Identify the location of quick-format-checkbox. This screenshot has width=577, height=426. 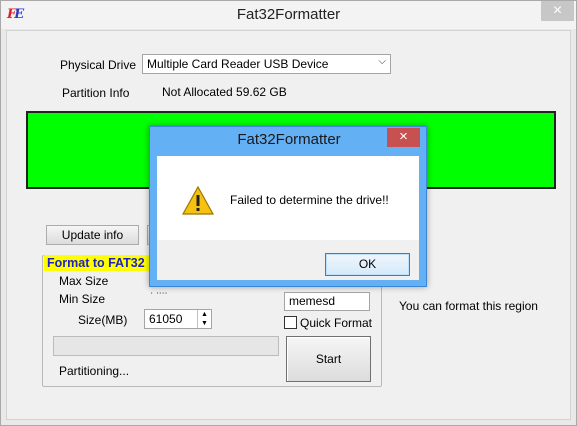
(290, 322).